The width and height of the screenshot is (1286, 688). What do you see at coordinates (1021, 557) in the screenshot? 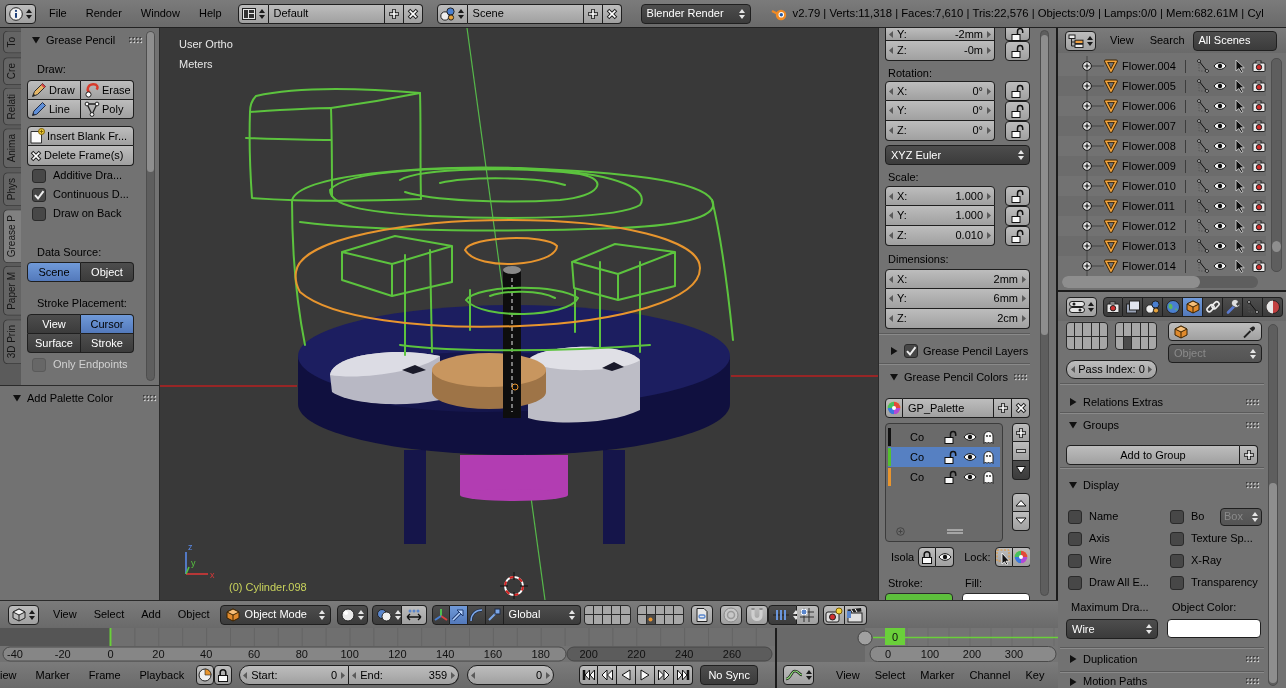
I see `color-lock-button` at bounding box center [1021, 557].